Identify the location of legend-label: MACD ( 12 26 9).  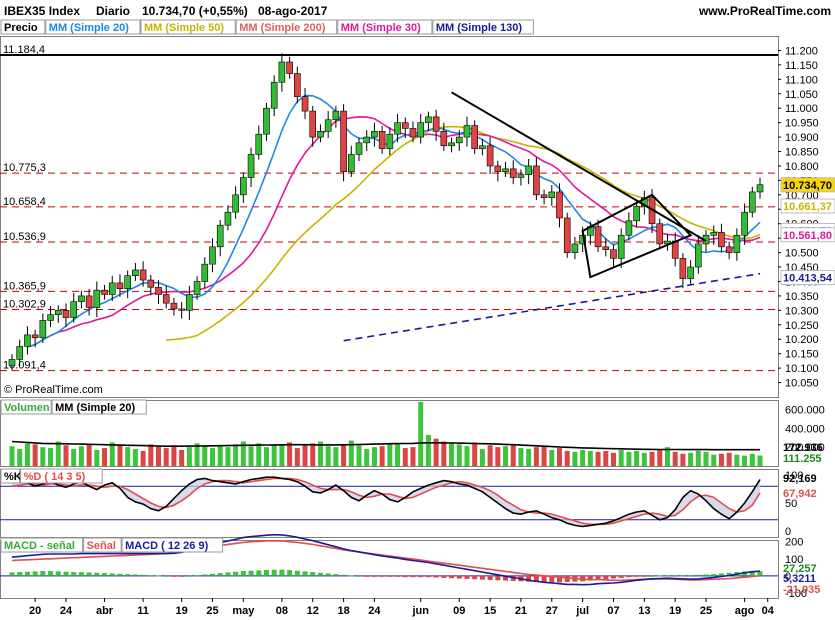
(166, 546).